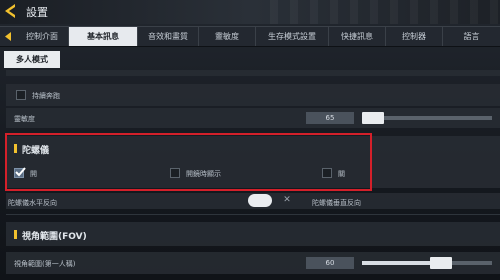 The image size is (500, 280). I want to click on continuous-run-checkbox, so click(21, 95).